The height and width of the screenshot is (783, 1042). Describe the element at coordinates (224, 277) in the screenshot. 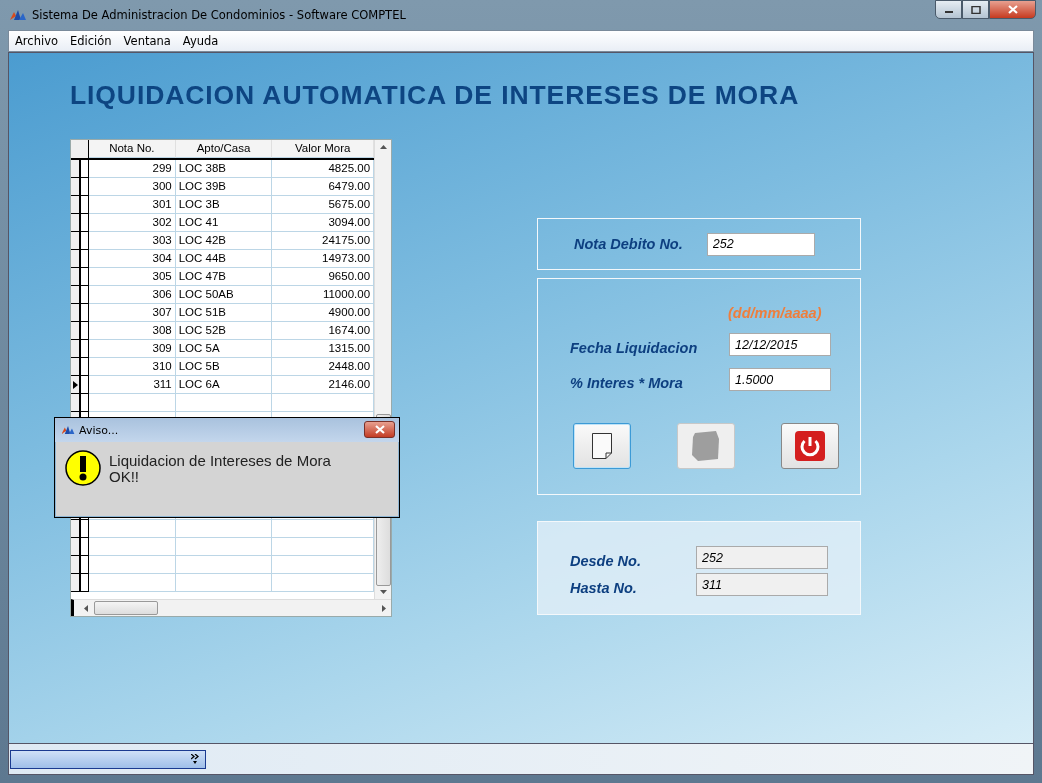

I see `table-cell: LOC 47B` at that location.